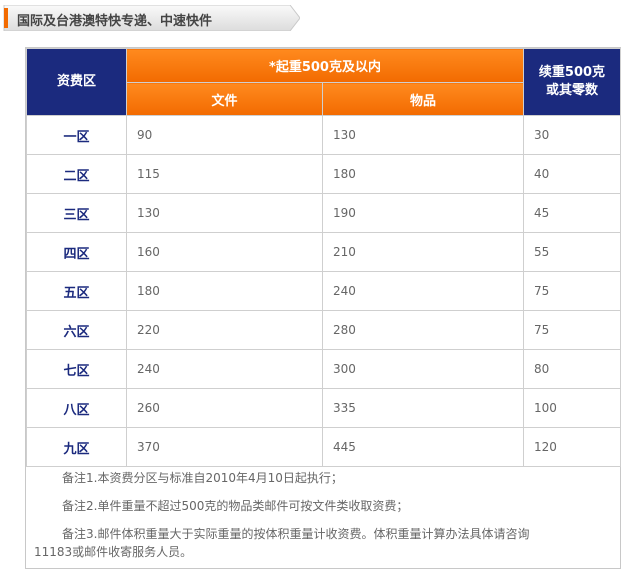 This screenshot has height=577, width=635. What do you see at coordinates (76, 252) in the screenshot?
I see `zone-cell: 四区` at bounding box center [76, 252].